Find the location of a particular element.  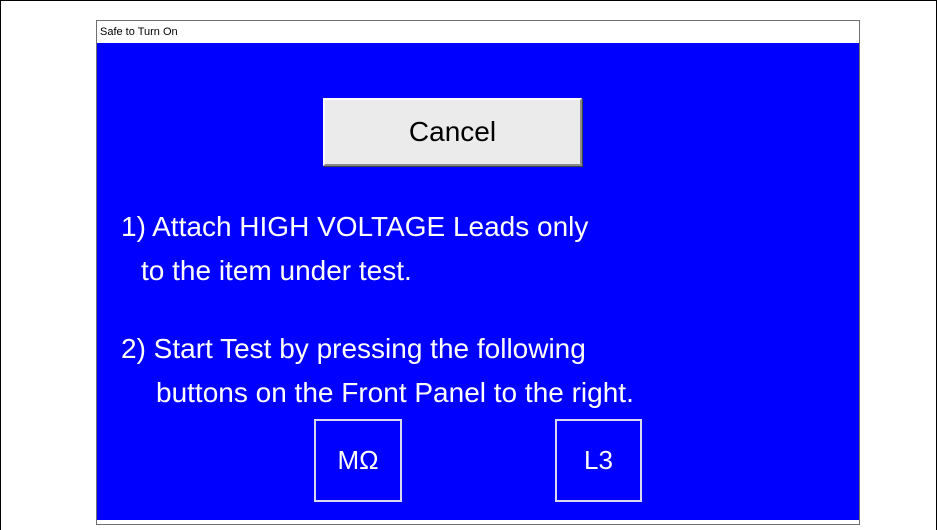

step2-line2: buttons on the Front Panel to the right. is located at coordinates (395, 392).